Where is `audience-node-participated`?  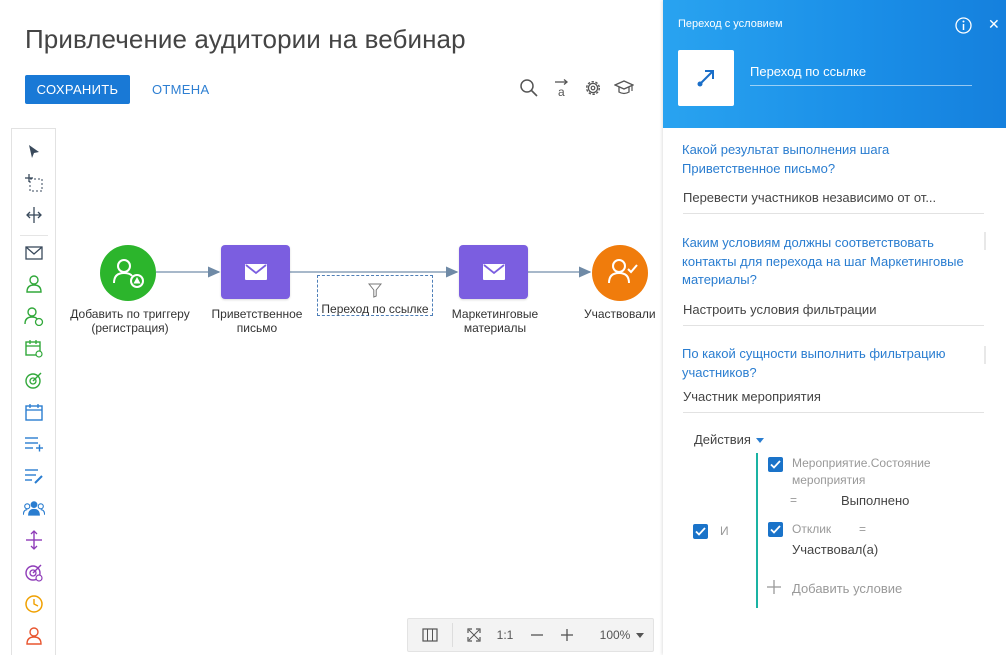
audience-node-participated is located at coordinates (620, 273).